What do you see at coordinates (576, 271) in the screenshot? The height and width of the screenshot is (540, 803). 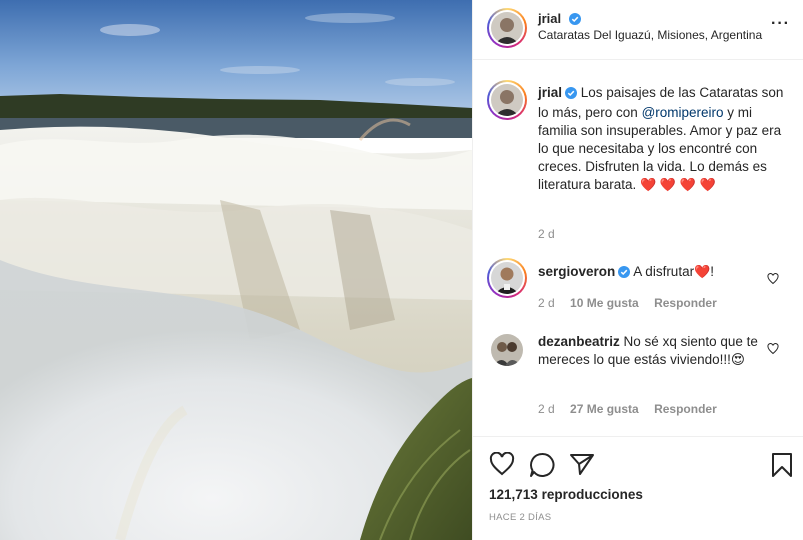 I see `comment-username: sergioveron` at bounding box center [576, 271].